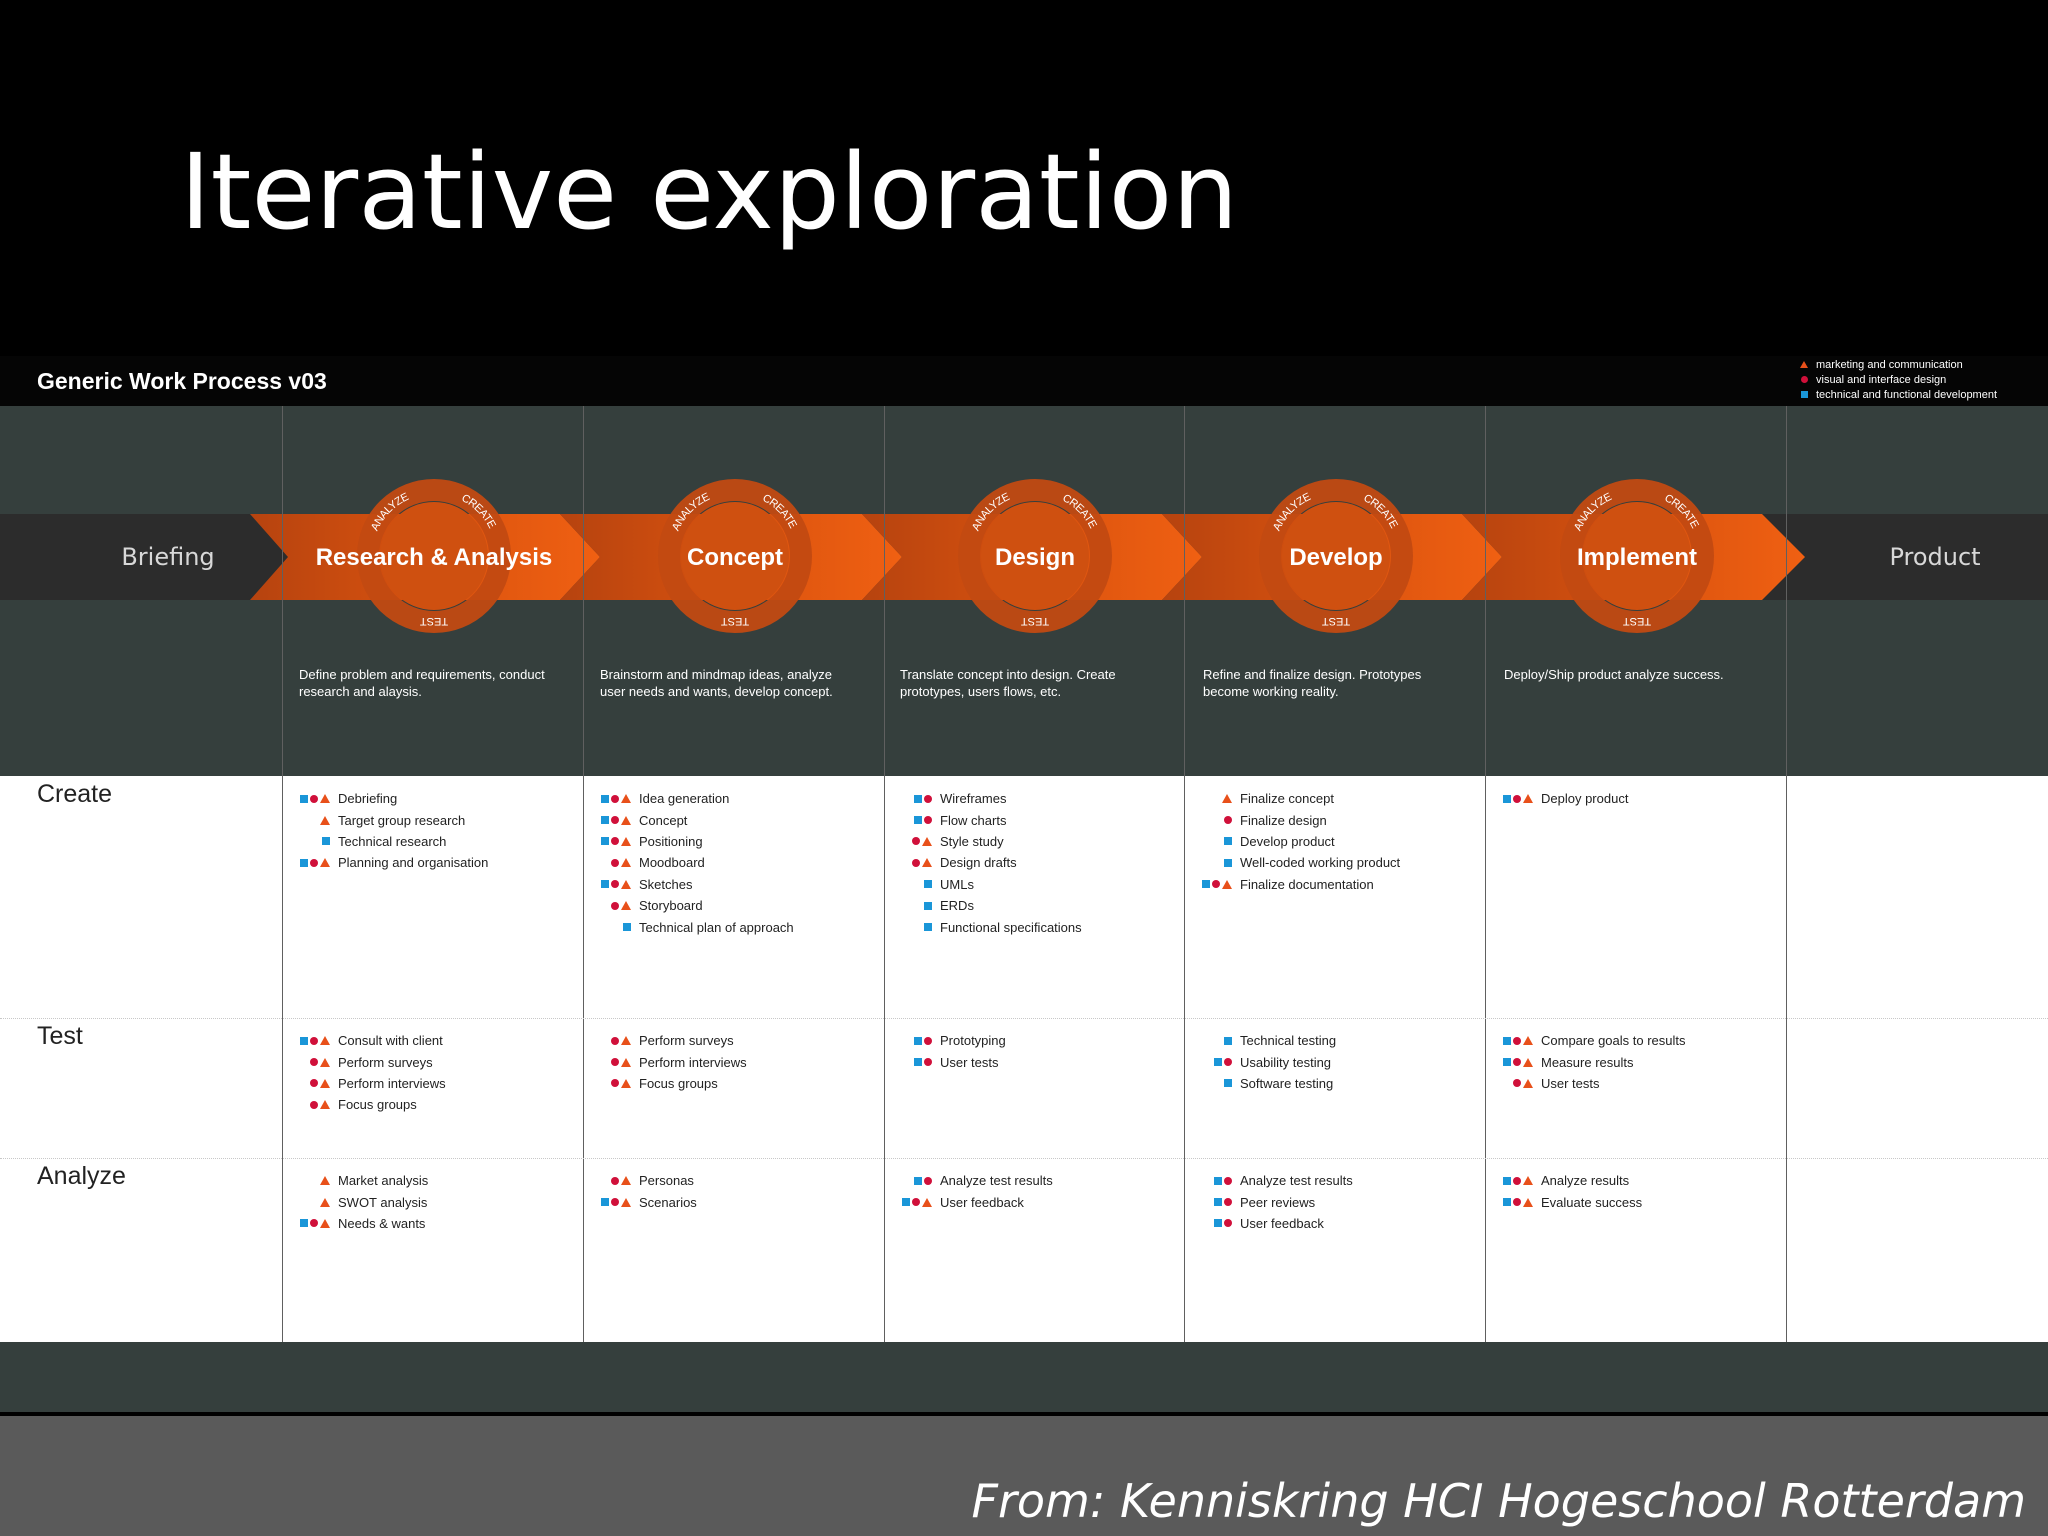  I want to click on row-divider, so click(1024, 1158).